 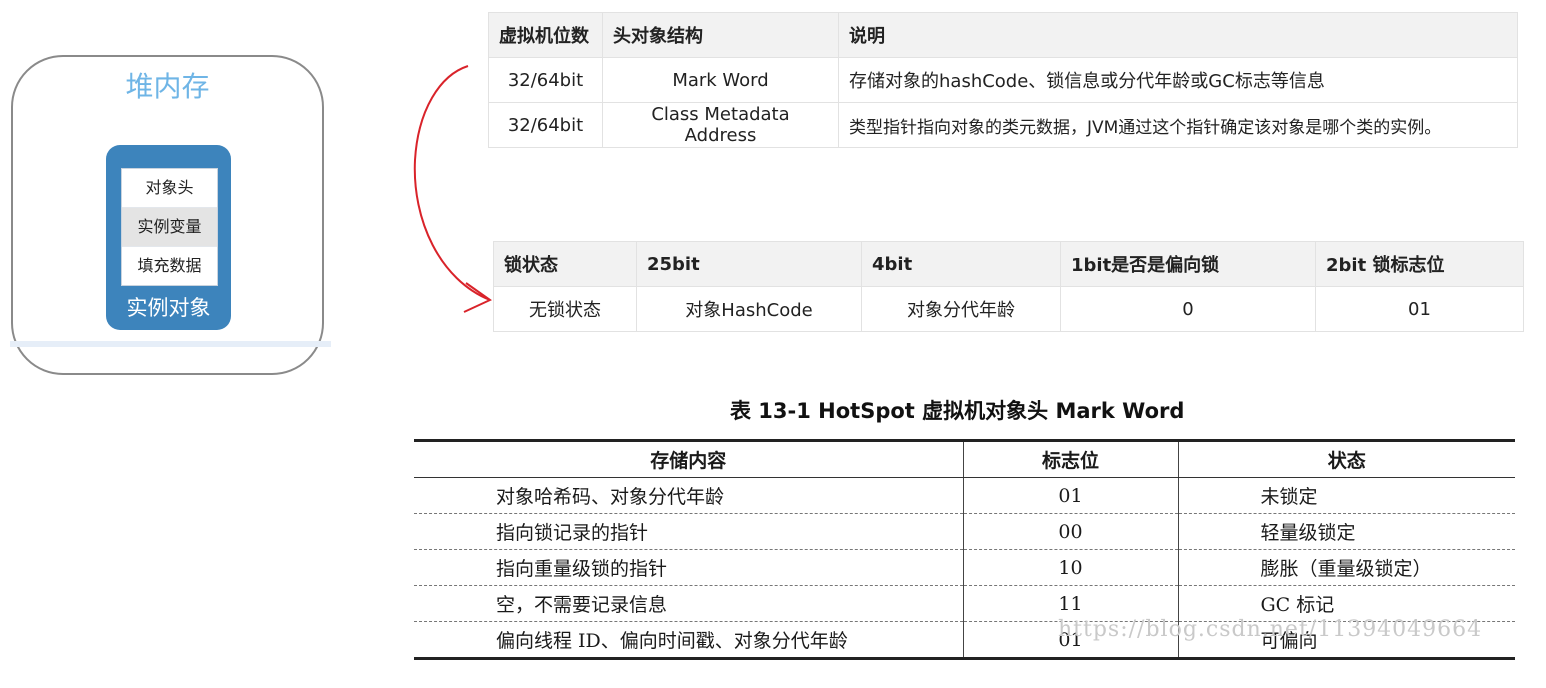 I want to click on table-row: 指向锁记录的指针 00 轻量级锁定, so click(x=964, y=531).